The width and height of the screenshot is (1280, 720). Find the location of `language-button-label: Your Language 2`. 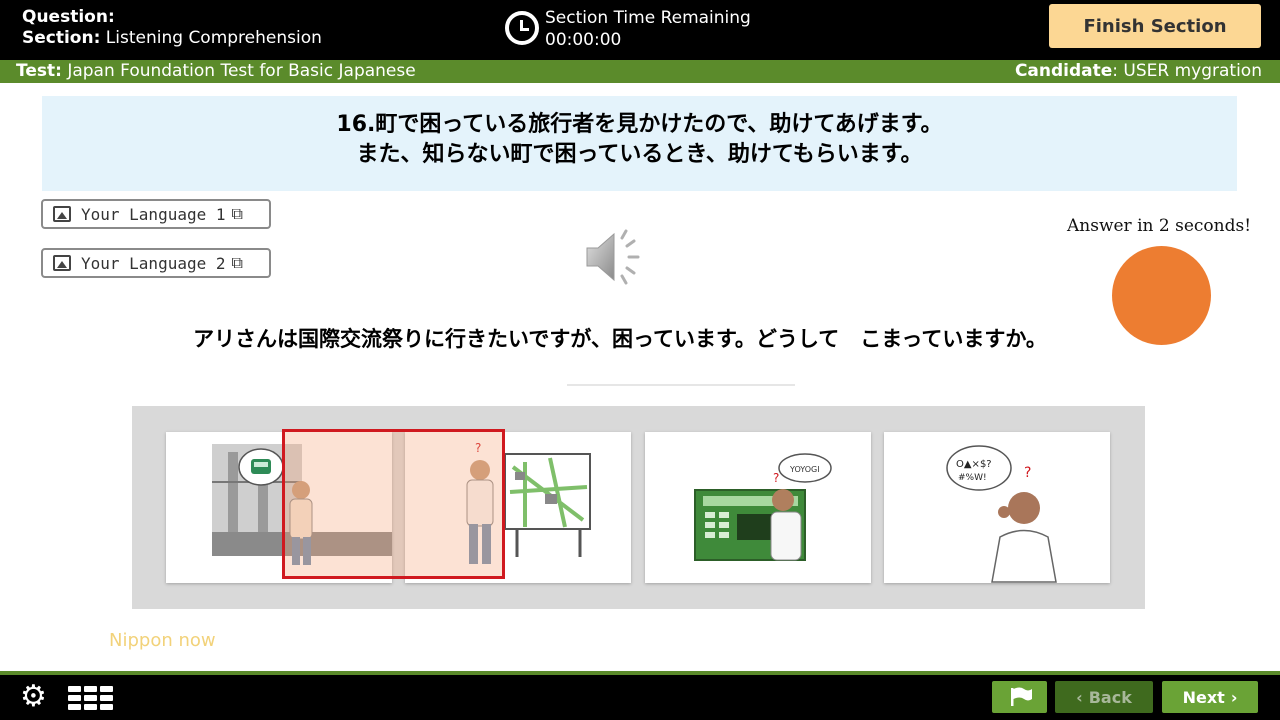

language-button-label: Your Language 2 is located at coordinates (153, 263).